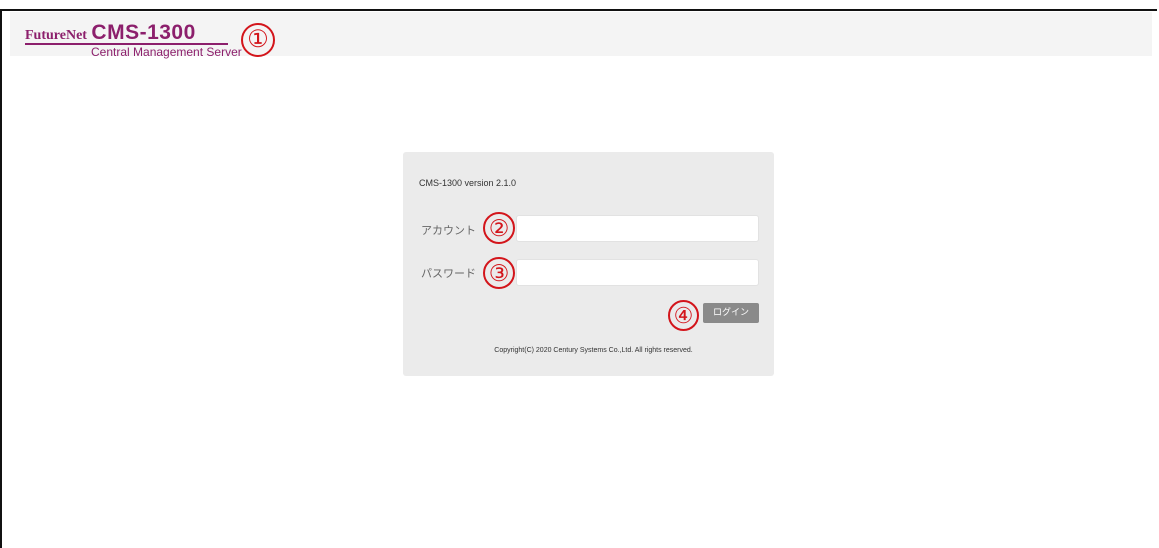 This screenshot has height=548, width=1159. I want to click on password-label: パスワード, so click(448, 274).